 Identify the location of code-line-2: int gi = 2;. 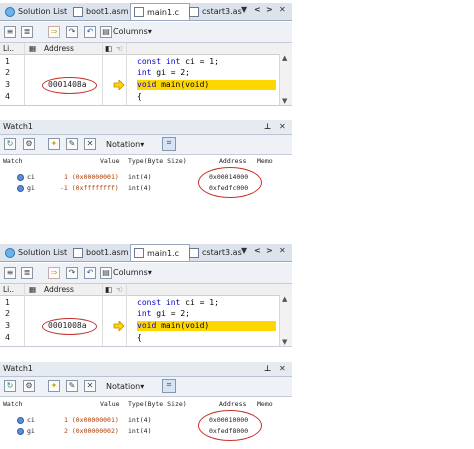
(163, 313).